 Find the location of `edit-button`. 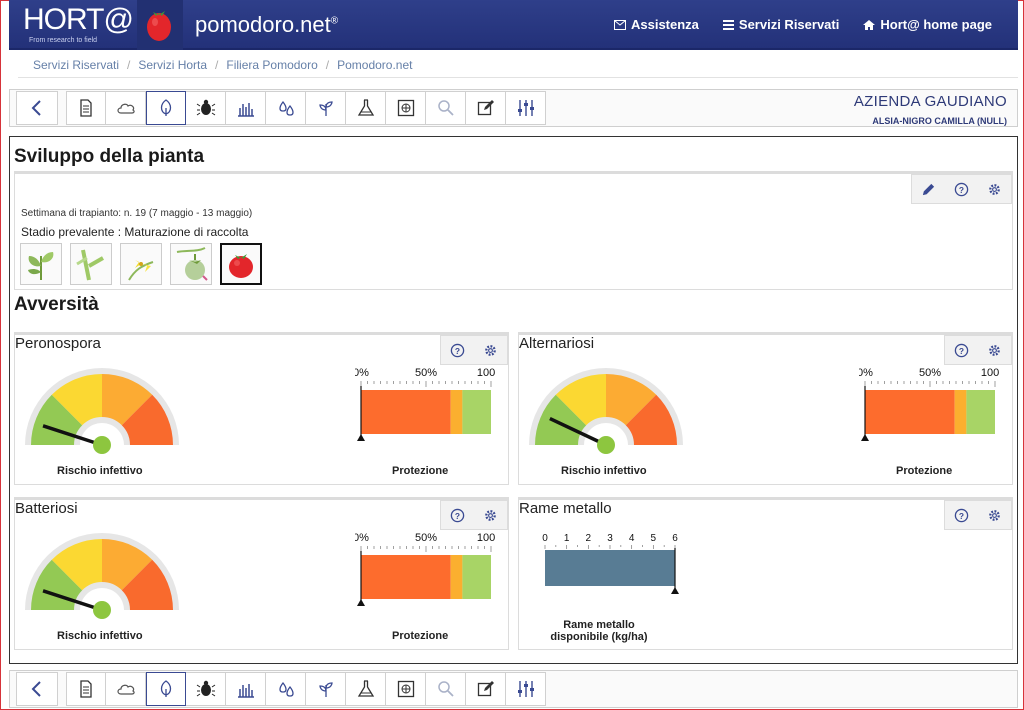

edit-button is located at coordinates (928, 189).